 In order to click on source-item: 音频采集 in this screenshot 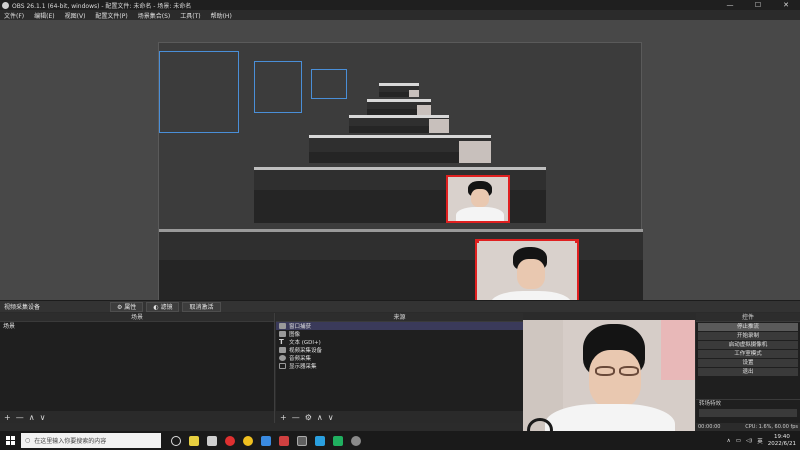, I will do `click(399, 358)`.